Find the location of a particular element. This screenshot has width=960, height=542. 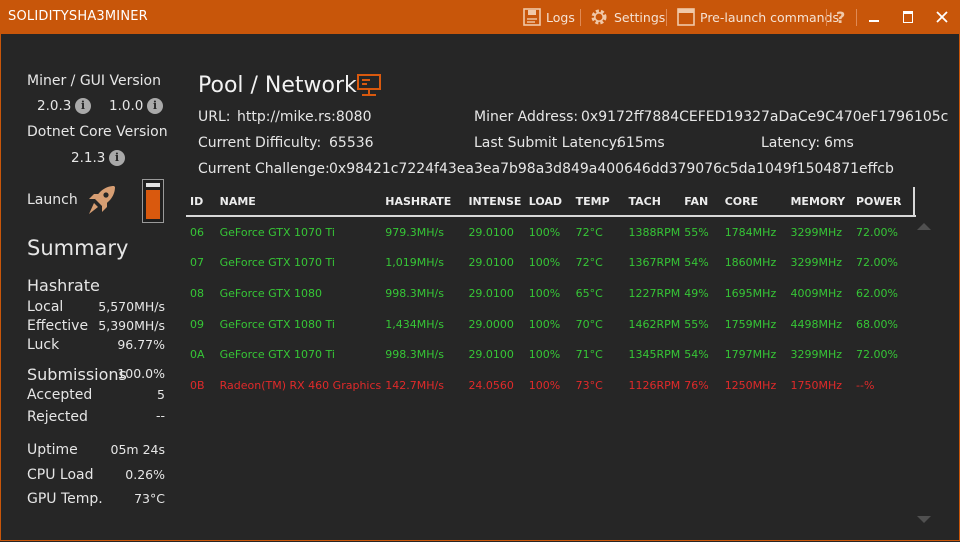

cell-hashrate: 998.3MH/s is located at coordinates (414, 293).